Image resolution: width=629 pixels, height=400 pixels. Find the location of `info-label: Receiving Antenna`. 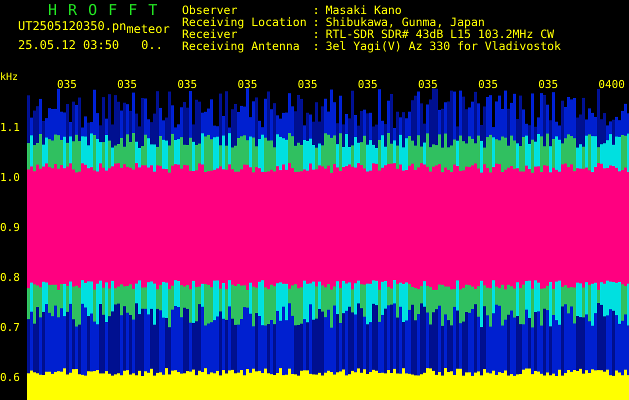

info-label: Receiving Antenna is located at coordinates (241, 46).